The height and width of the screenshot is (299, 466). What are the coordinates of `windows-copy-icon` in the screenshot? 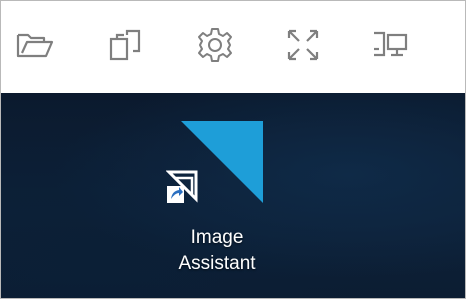 It's located at (126, 45).